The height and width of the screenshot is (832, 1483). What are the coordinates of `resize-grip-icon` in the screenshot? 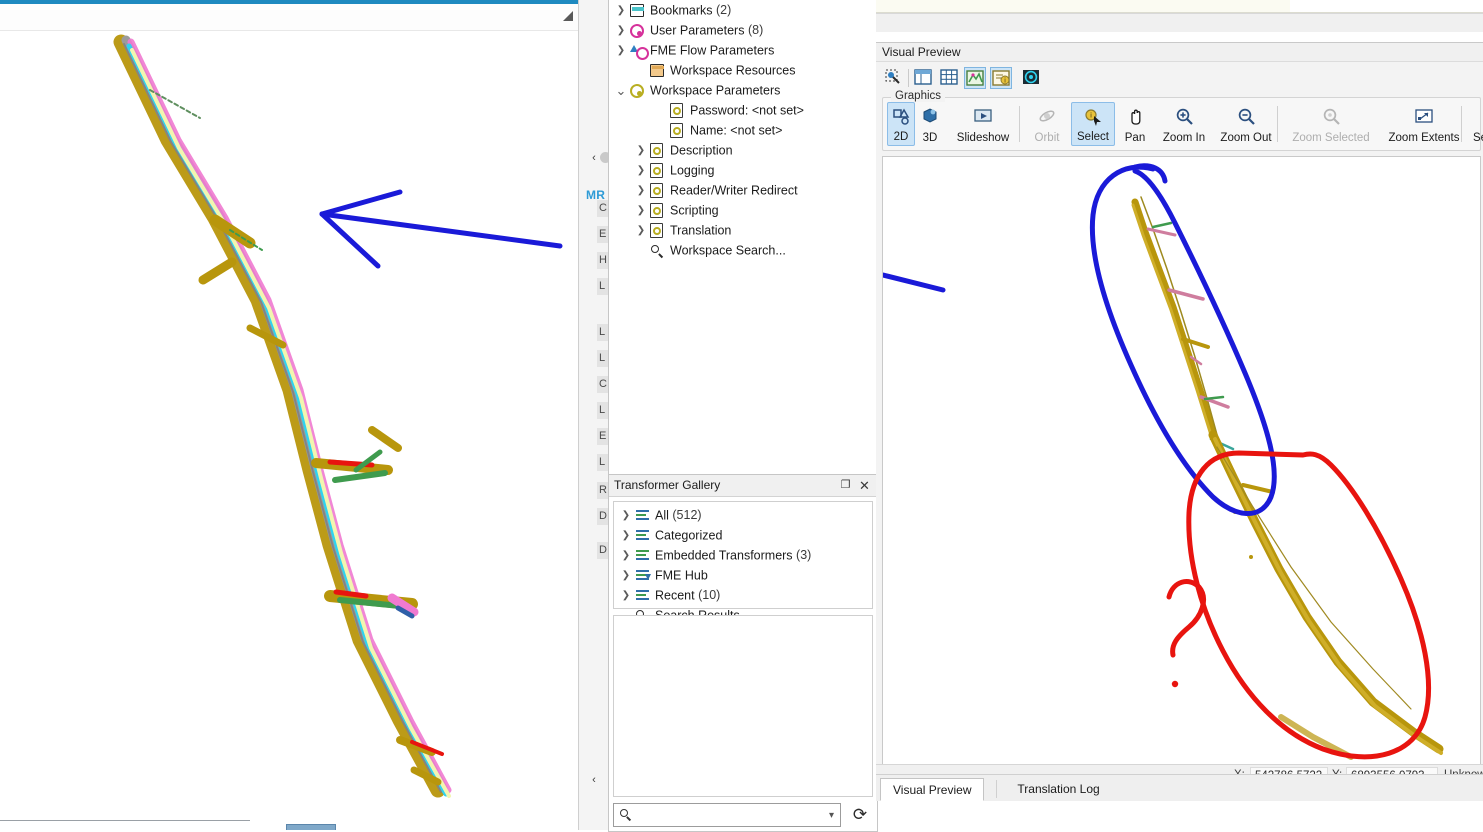 It's located at (568, 16).